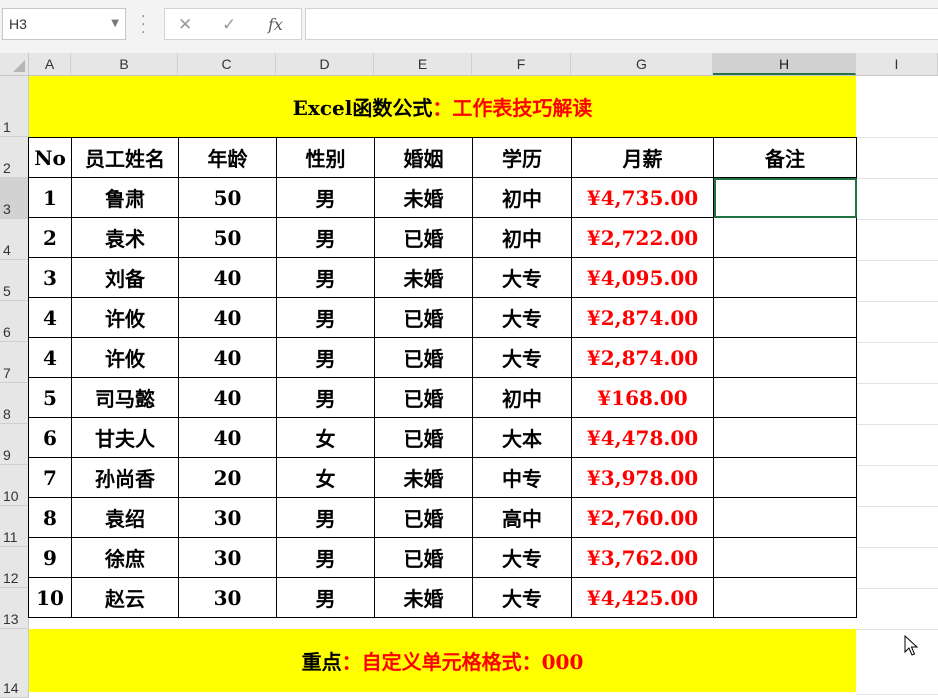 The height and width of the screenshot is (698, 938). I want to click on table-cell: 中专, so click(522, 477).